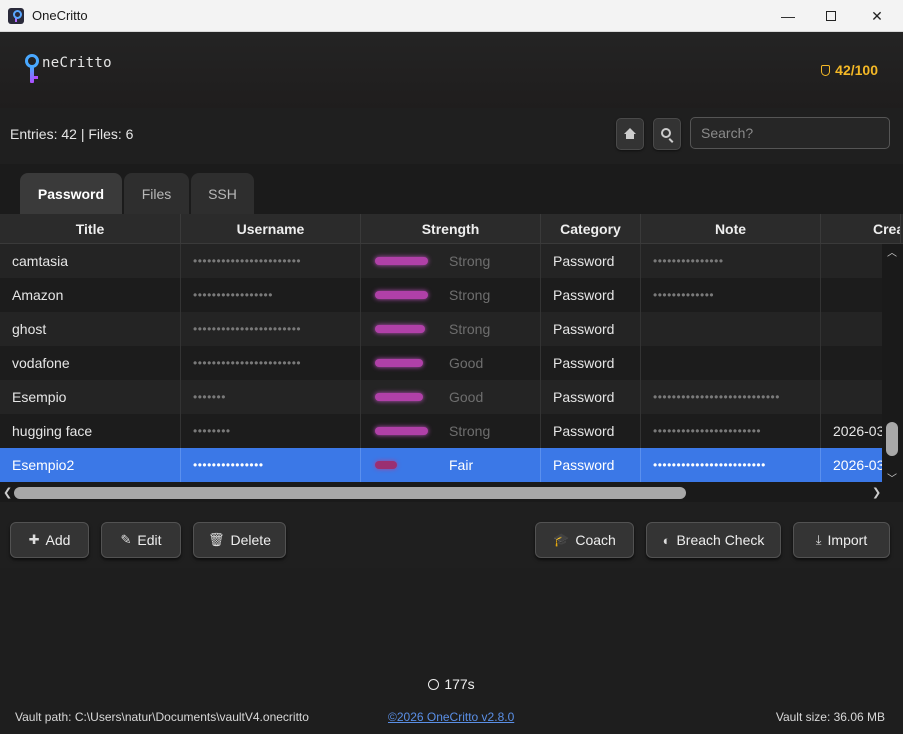  What do you see at coordinates (126, 539) in the screenshot?
I see `edit-icon: ✎` at bounding box center [126, 539].